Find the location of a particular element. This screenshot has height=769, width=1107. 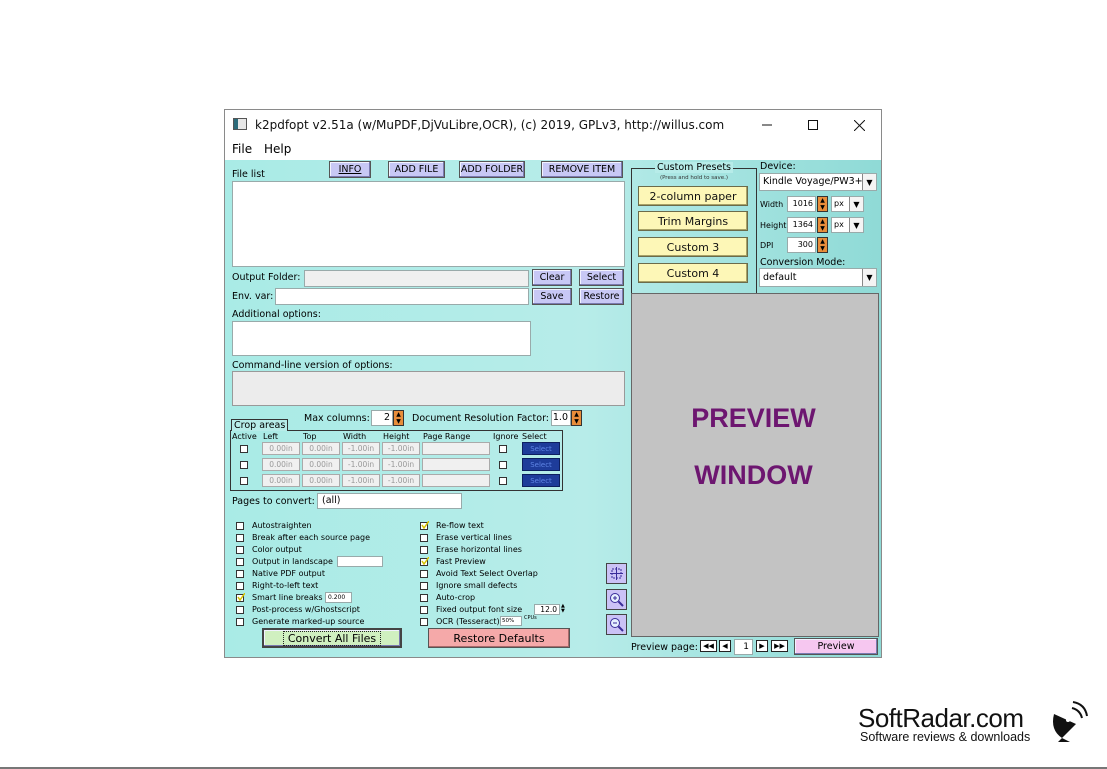

doc-res-input: 1.0 is located at coordinates (561, 418).